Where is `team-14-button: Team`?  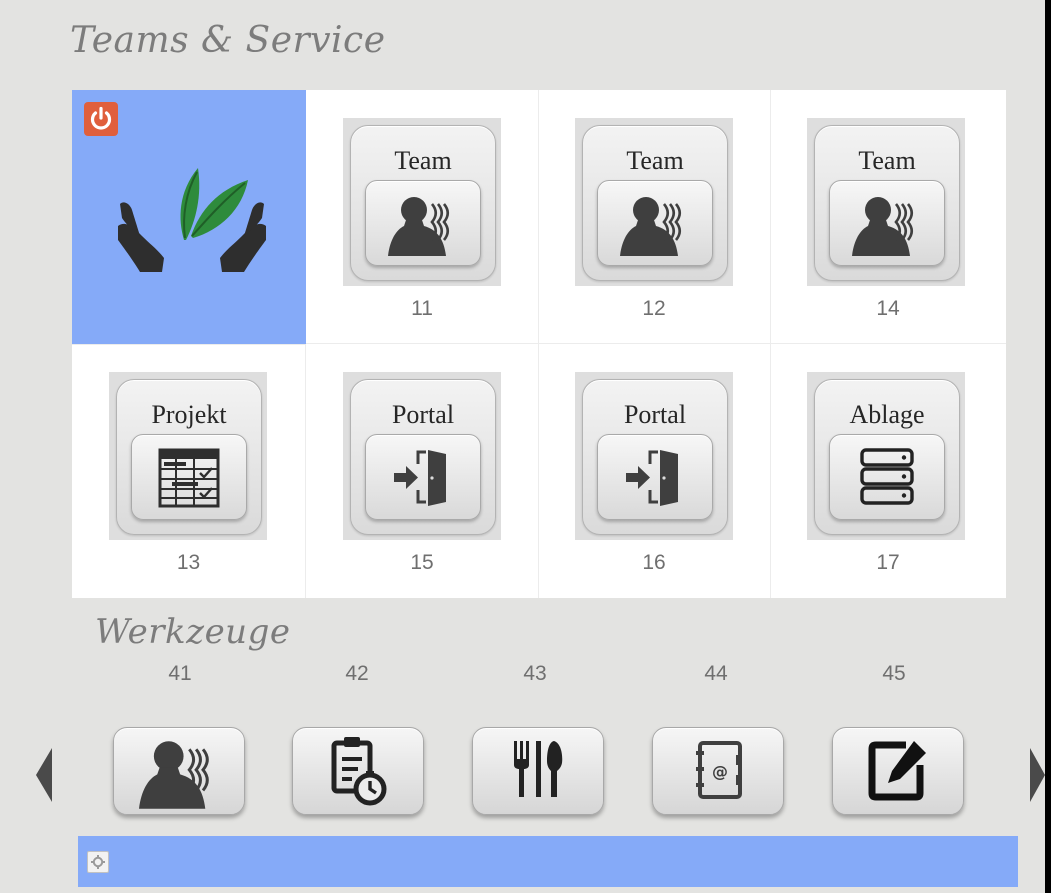
team-14-button: Team is located at coordinates (887, 203).